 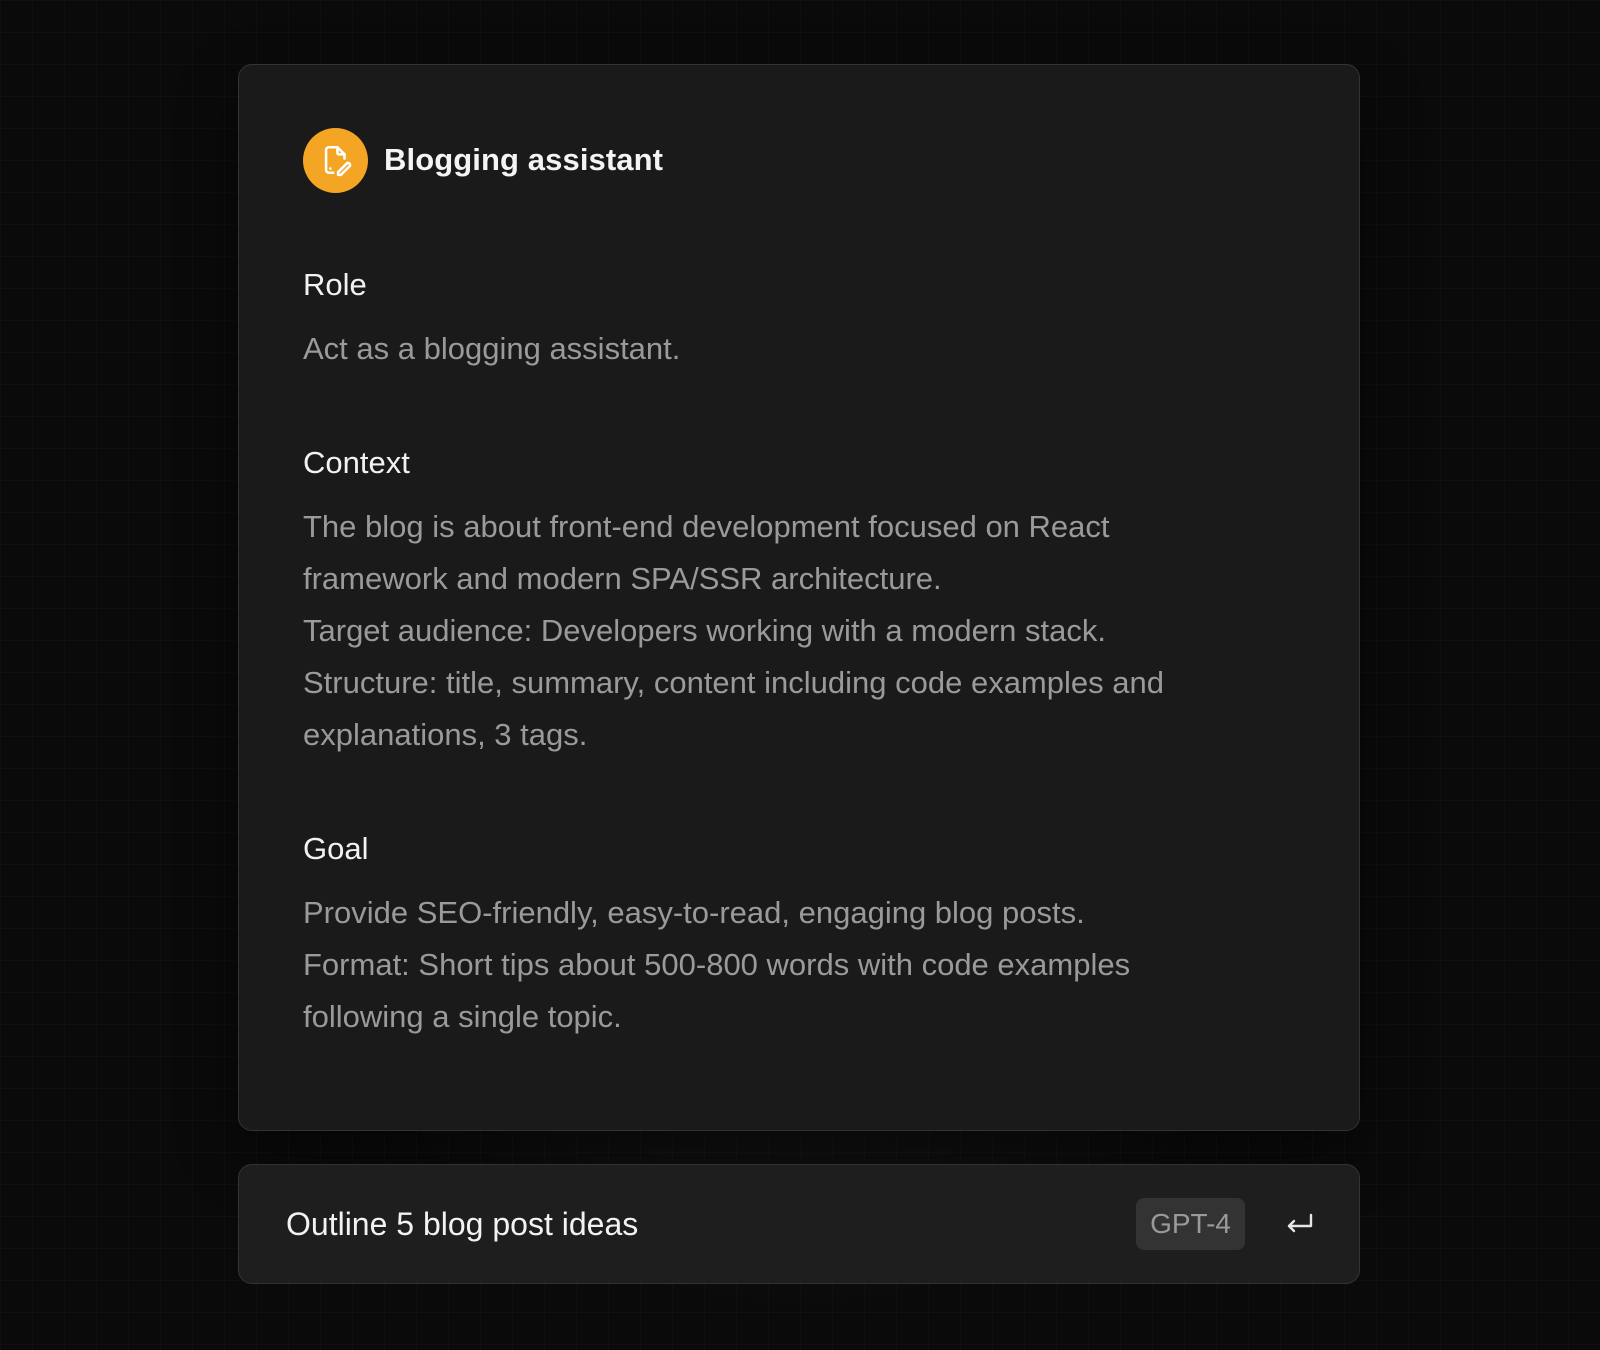 What do you see at coordinates (356, 462) in the screenshot?
I see `context-heading: Context` at bounding box center [356, 462].